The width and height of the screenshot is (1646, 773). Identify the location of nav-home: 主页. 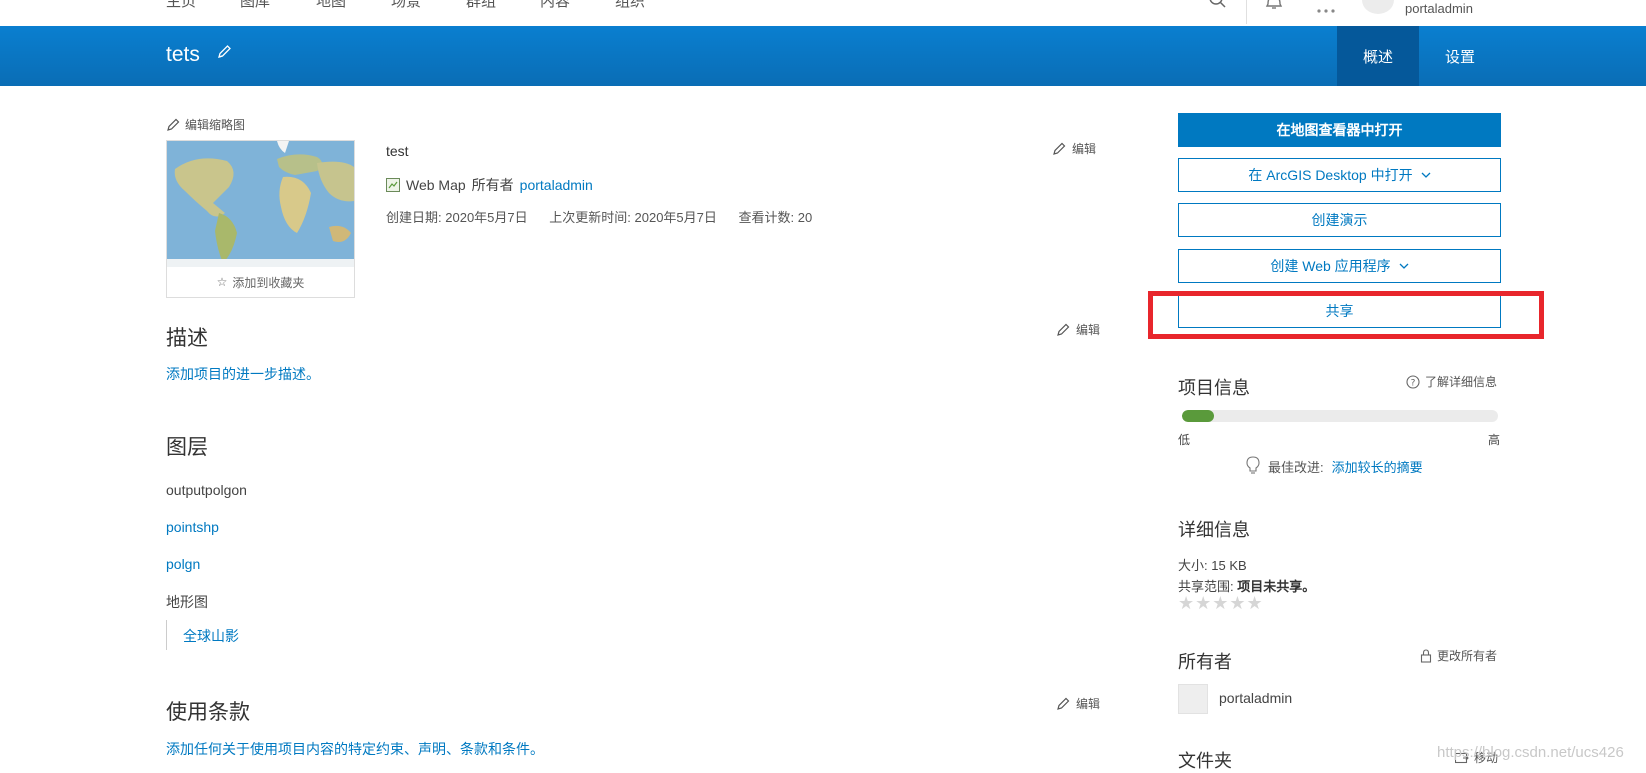
(181, 5).